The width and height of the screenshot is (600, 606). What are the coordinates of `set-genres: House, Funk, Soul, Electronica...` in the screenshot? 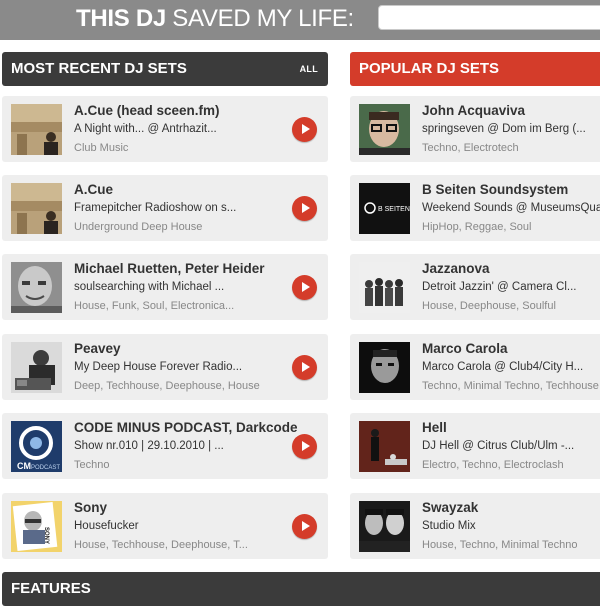 It's located at (154, 306).